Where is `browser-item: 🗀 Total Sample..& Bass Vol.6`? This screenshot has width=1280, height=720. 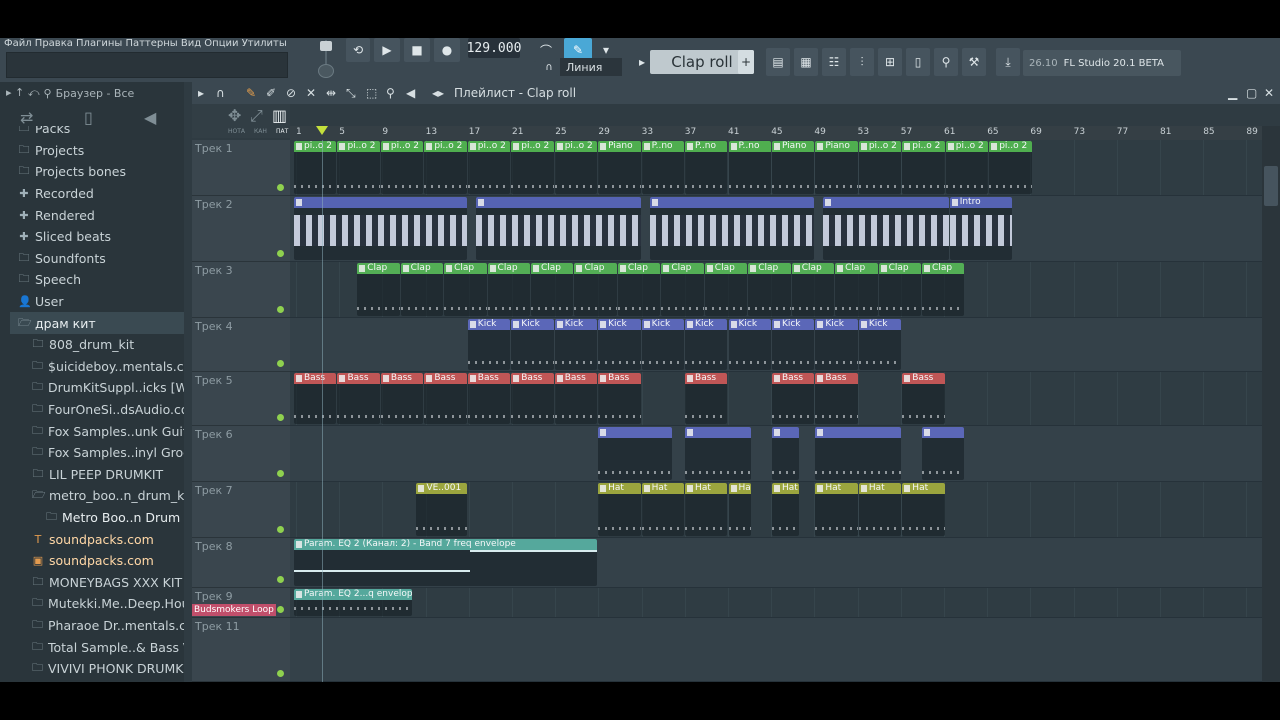 browser-item: 🗀 Total Sample..& Bass Vol.6 is located at coordinates (97, 647).